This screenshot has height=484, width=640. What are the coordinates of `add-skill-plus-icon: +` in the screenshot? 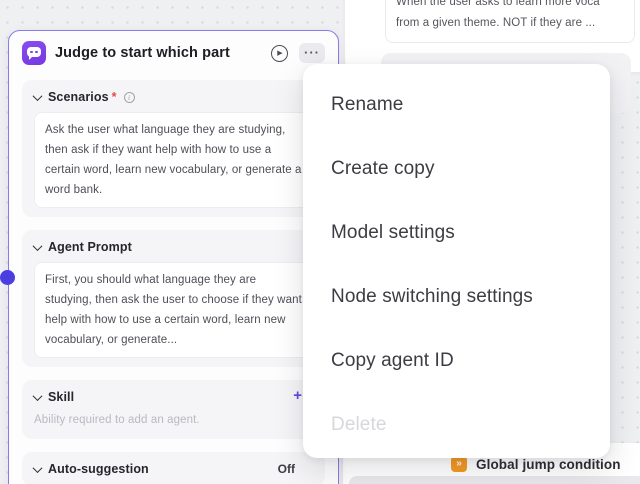 It's located at (297, 395).